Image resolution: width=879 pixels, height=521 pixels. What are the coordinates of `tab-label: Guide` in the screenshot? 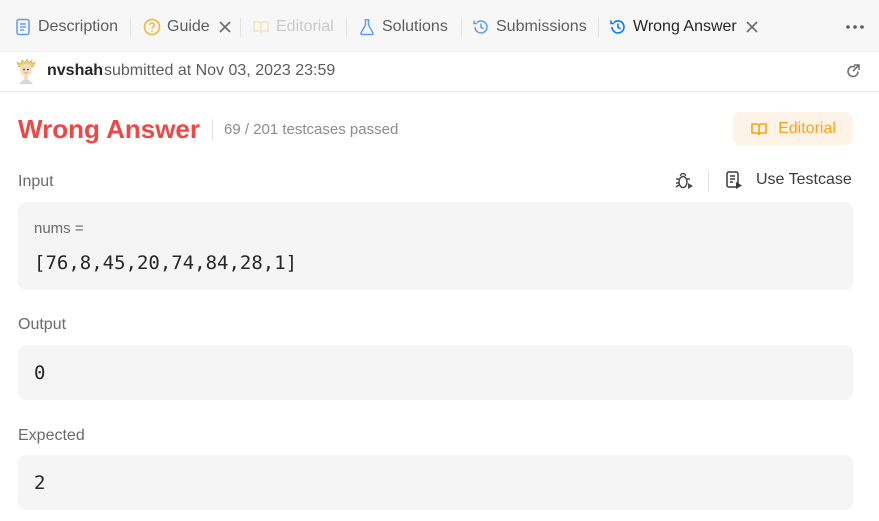 It's located at (188, 26).